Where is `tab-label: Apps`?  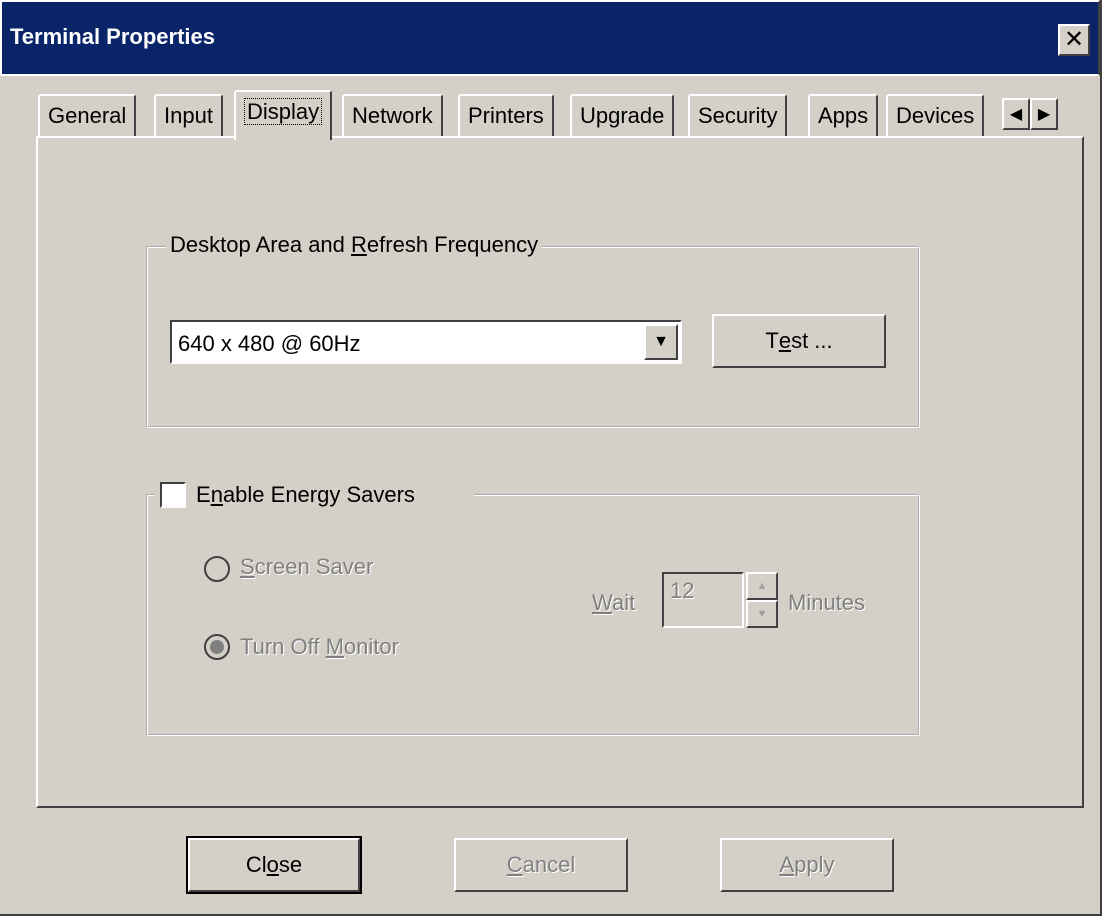
tab-label: Apps is located at coordinates (843, 115).